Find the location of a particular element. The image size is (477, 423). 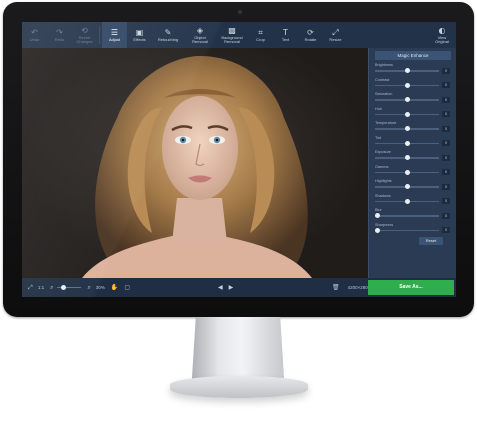

zoom-slider-knob is located at coordinates (64, 287).